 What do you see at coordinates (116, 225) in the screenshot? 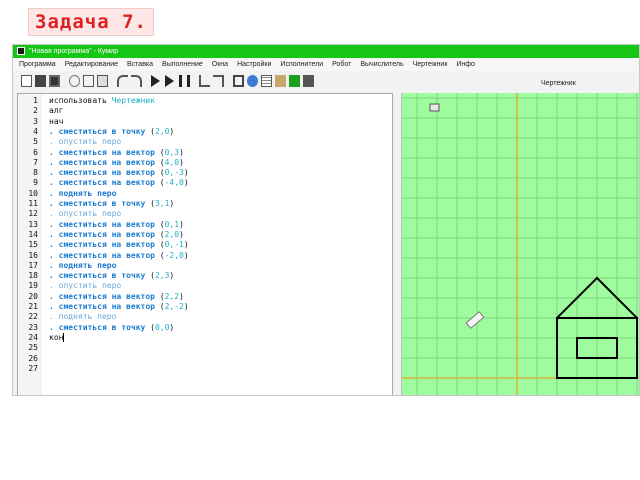
I see `code-text: . сместиться на вектор (0,1)` at bounding box center [116, 225].